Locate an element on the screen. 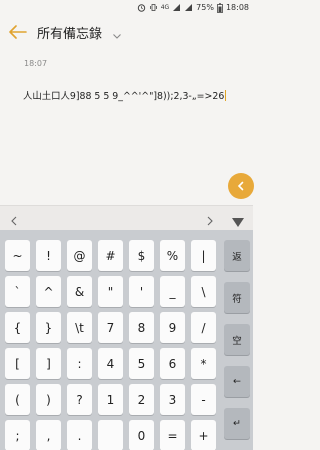 Image resolution: width=320 pixels, height=450 pixels. key: ^ is located at coordinates (48, 291).